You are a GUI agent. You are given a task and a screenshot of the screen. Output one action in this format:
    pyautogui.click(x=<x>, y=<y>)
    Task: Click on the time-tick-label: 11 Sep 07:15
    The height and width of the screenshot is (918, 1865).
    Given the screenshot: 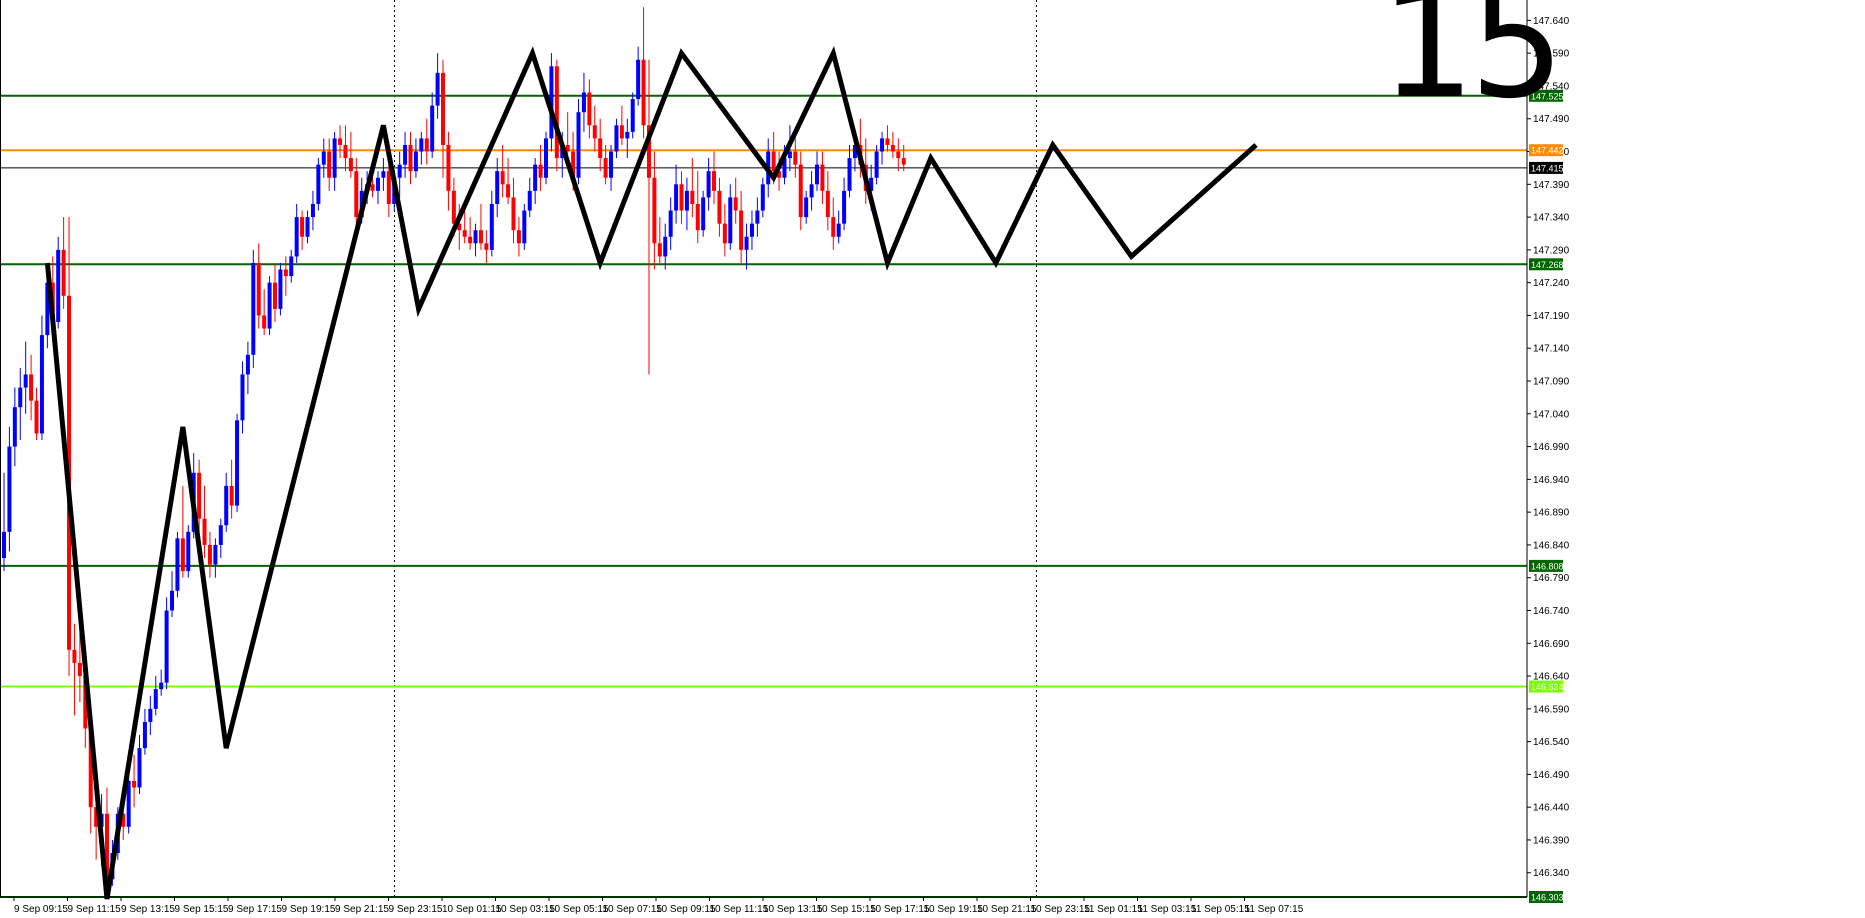 What is the action you would take?
    pyautogui.click(x=1274, y=909)
    